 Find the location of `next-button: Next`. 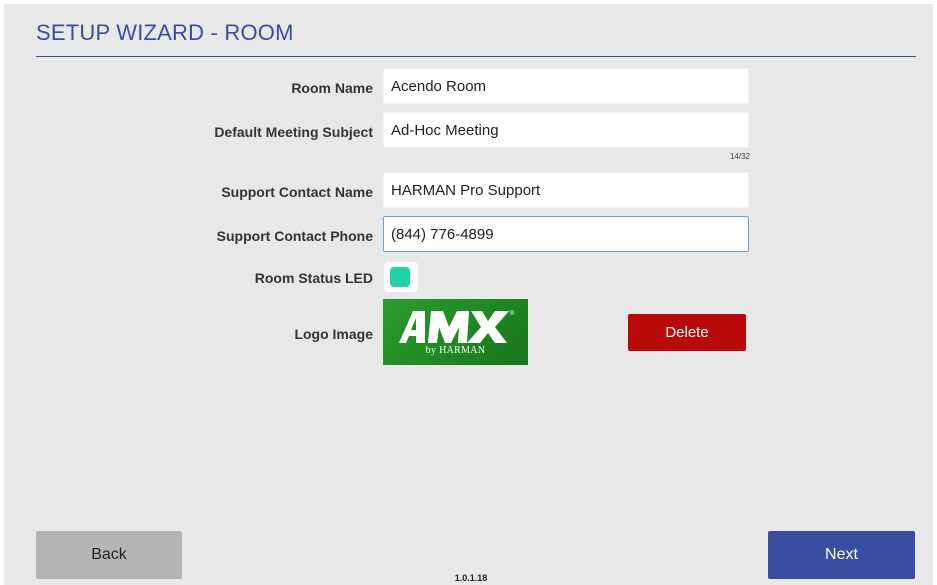

next-button: Next is located at coordinates (841, 555).